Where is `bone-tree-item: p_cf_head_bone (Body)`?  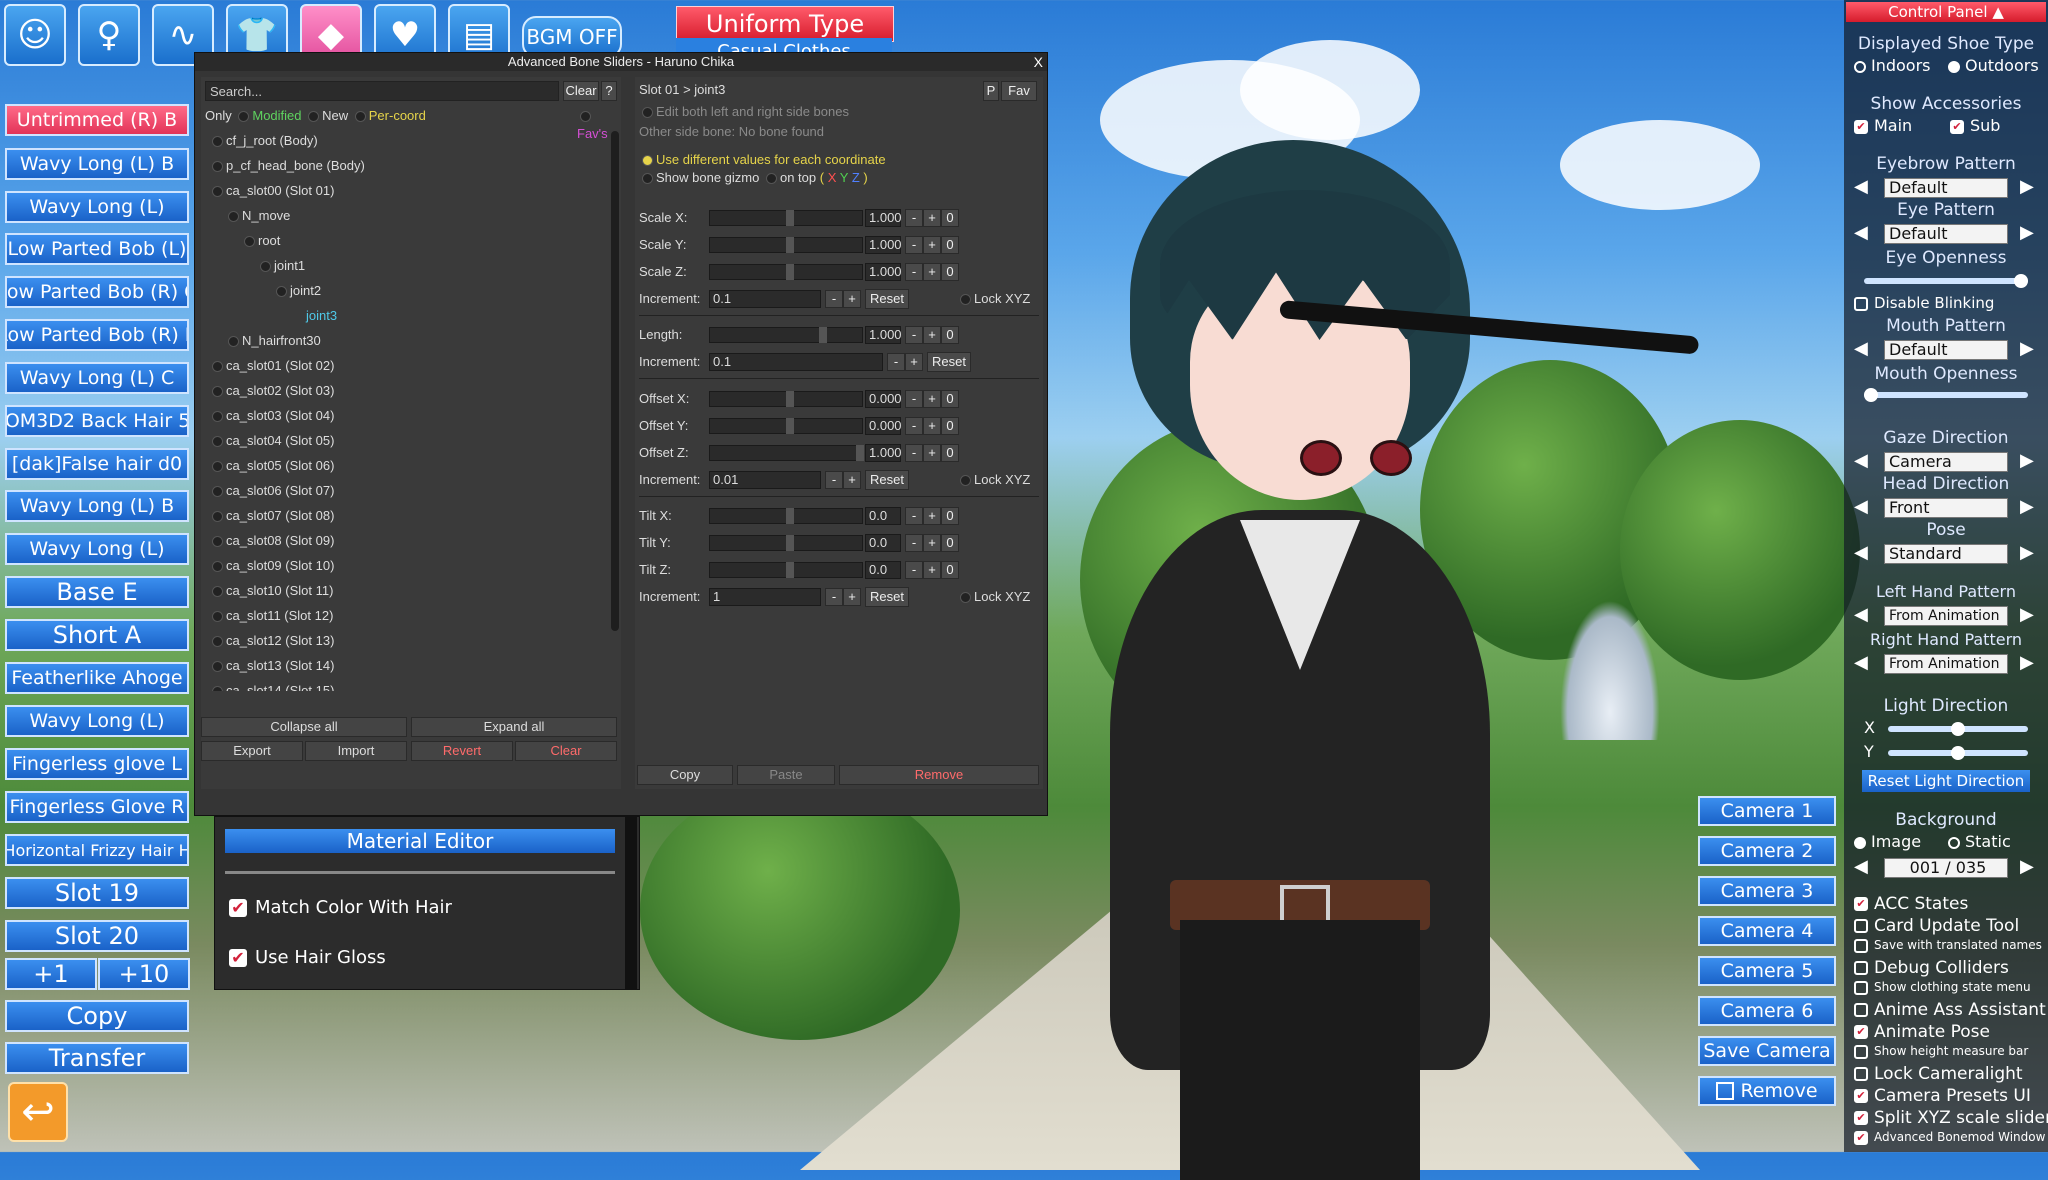 bone-tree-item: p_cf_head_bone (Body) is located at coordinates (287, 166).